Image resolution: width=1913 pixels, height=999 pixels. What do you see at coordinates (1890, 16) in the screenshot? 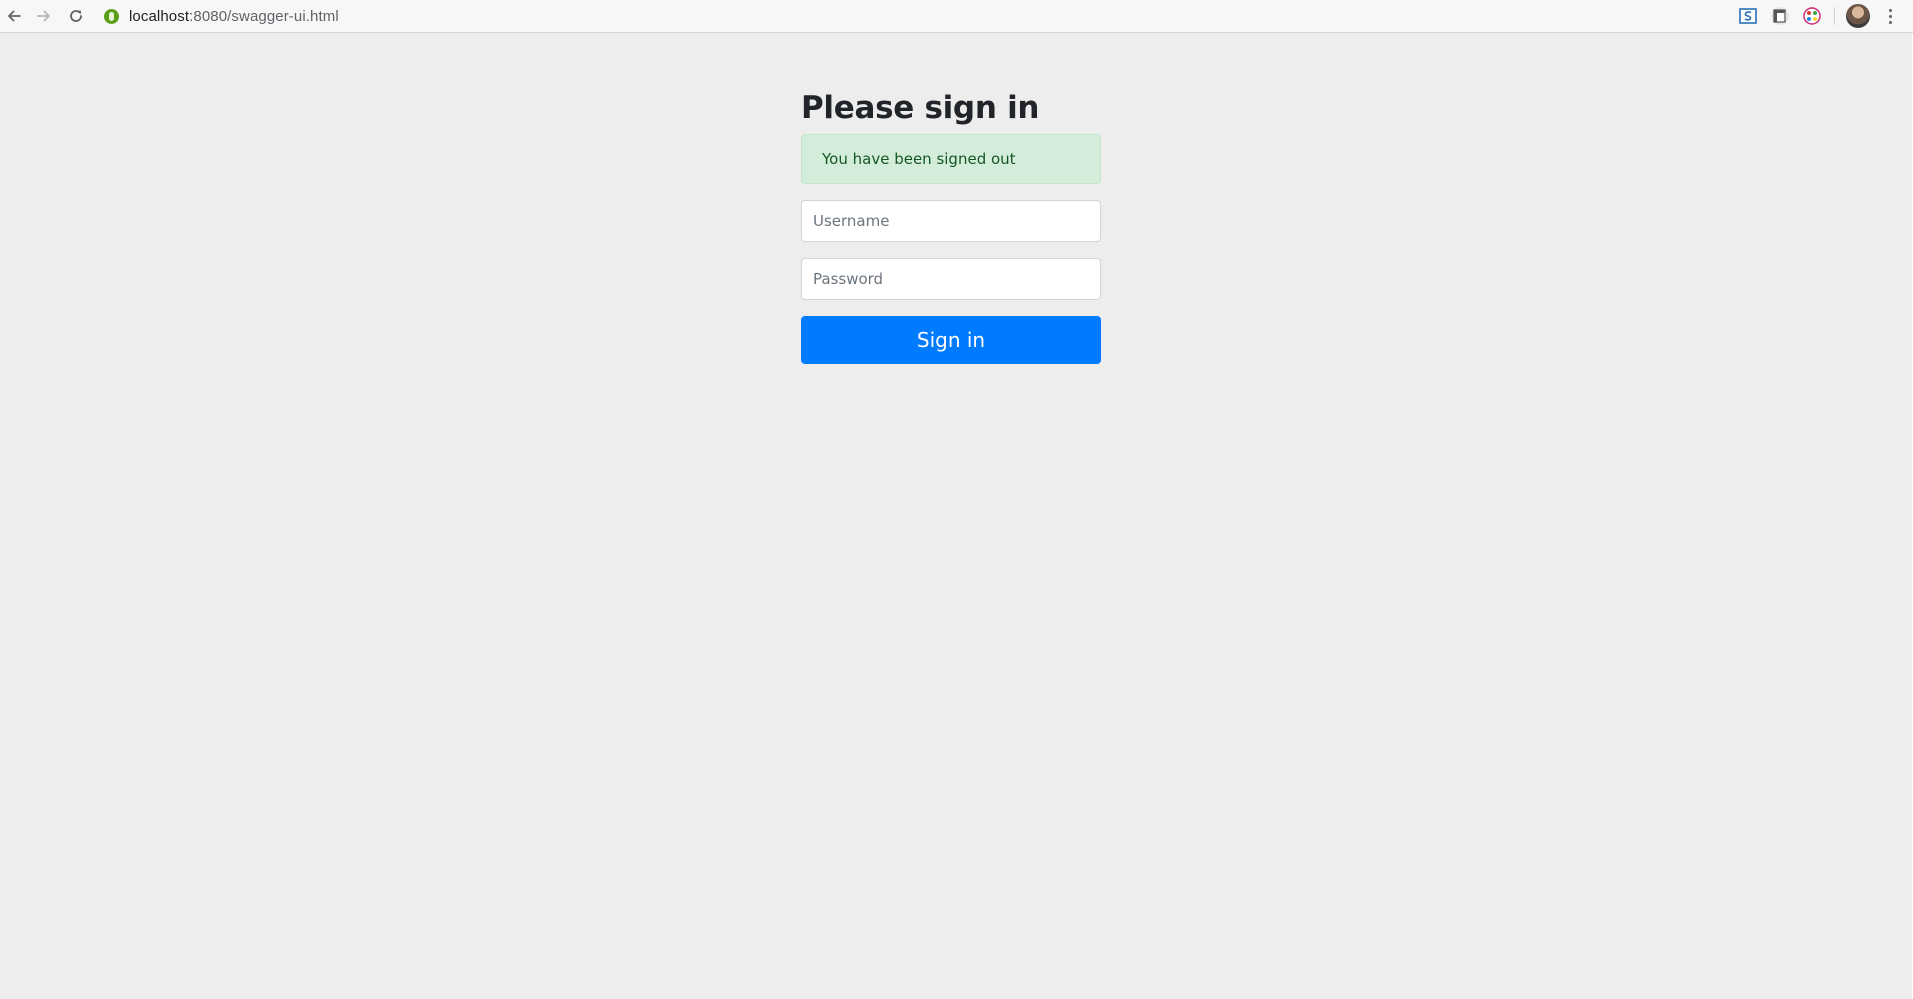
I see `kebab-menu-icon` at bounding box center [1890, 16].